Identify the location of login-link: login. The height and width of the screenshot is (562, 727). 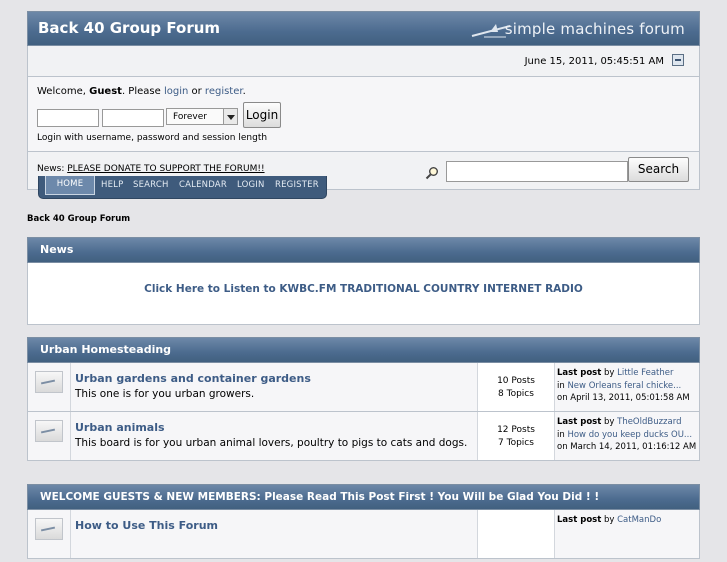
(176, 91).